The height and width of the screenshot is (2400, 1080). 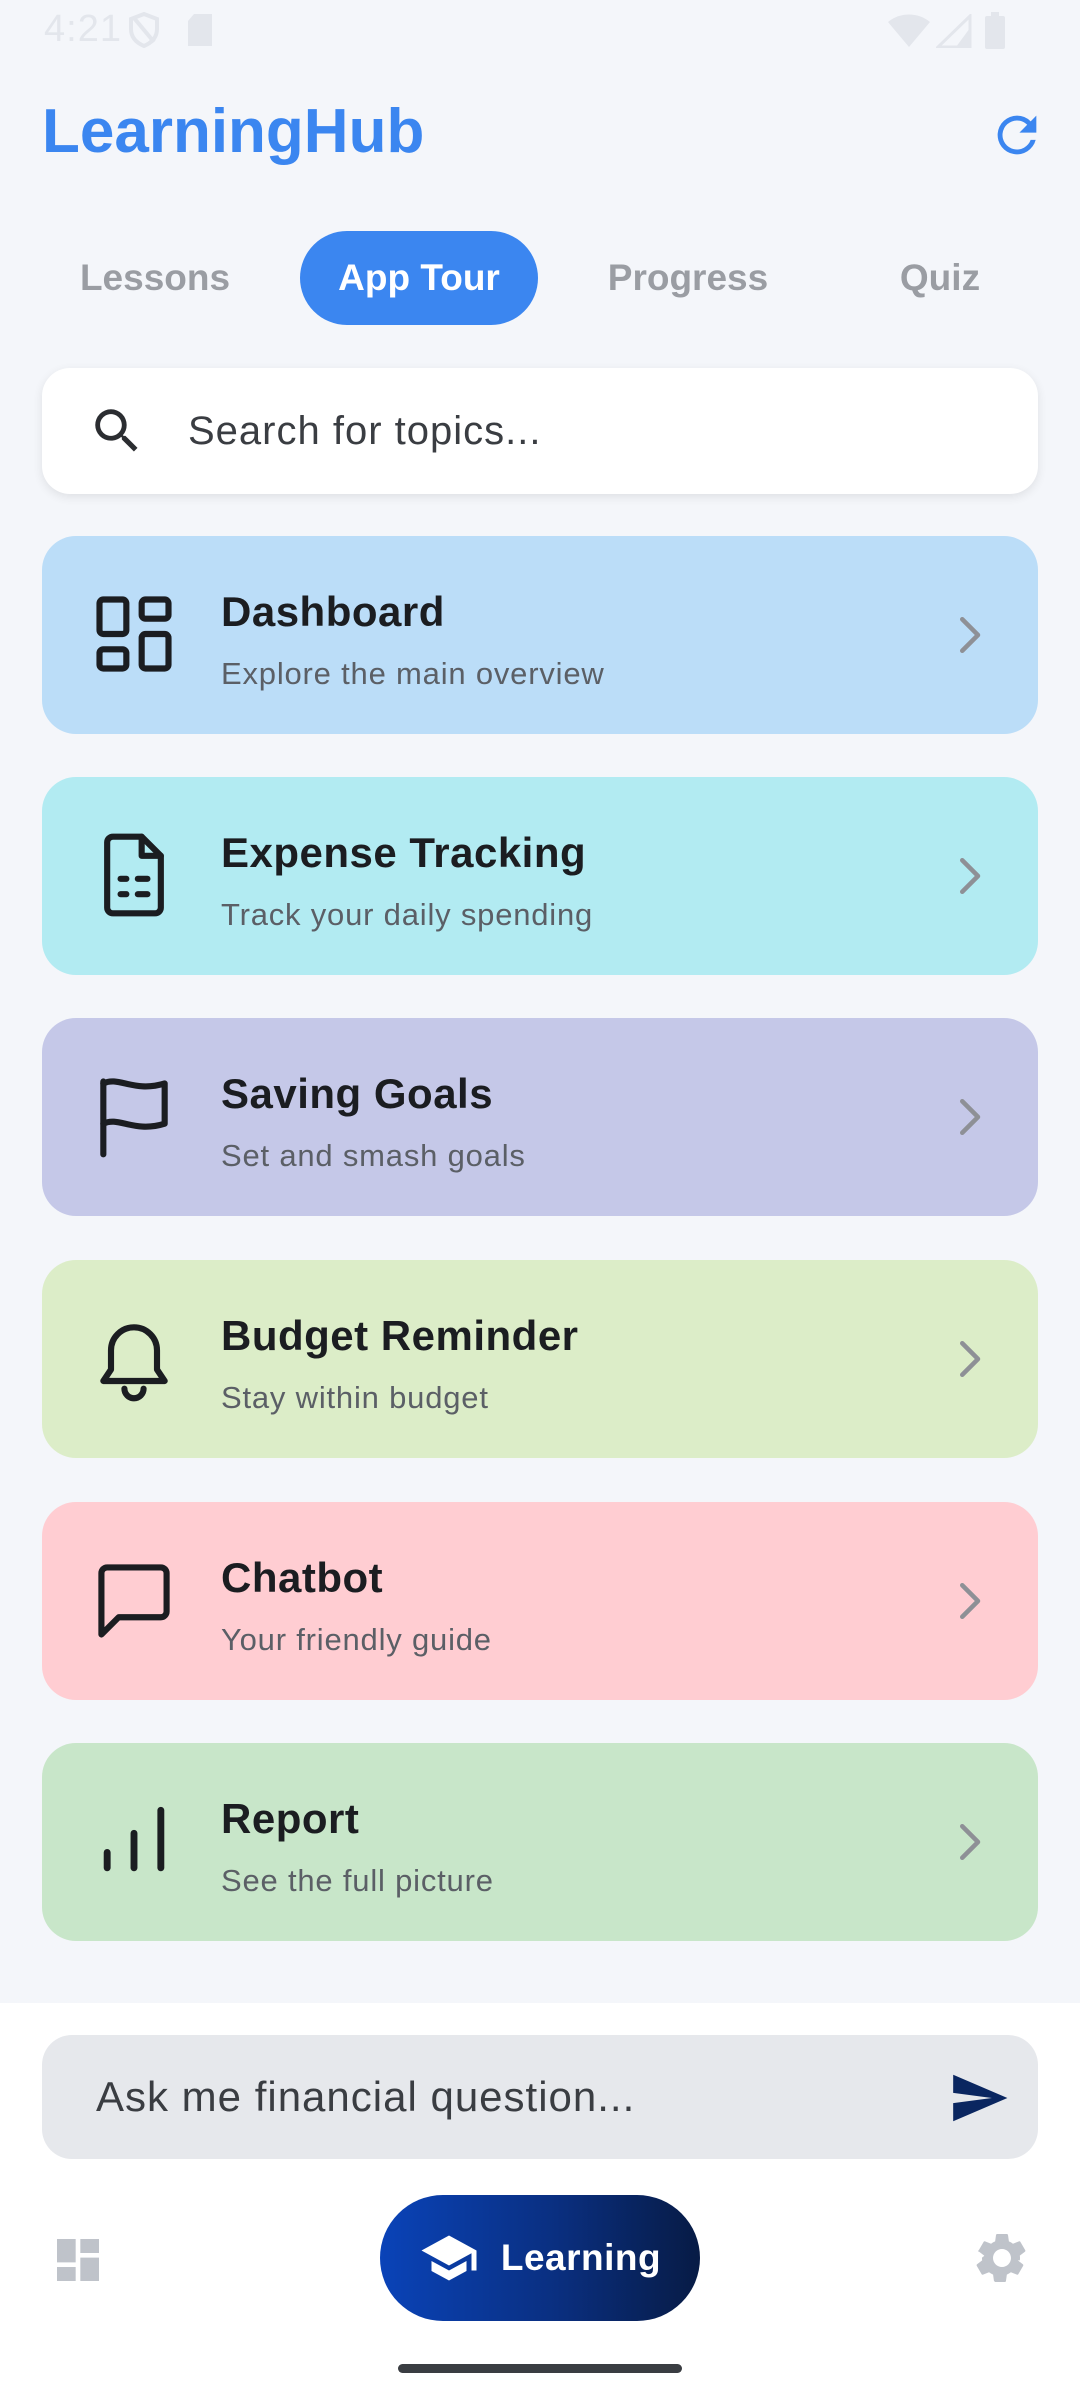 What do you see at coordinates (134, 1118) in the screenshot?
I see `flag-icon` at bounding box center [134, 1118].